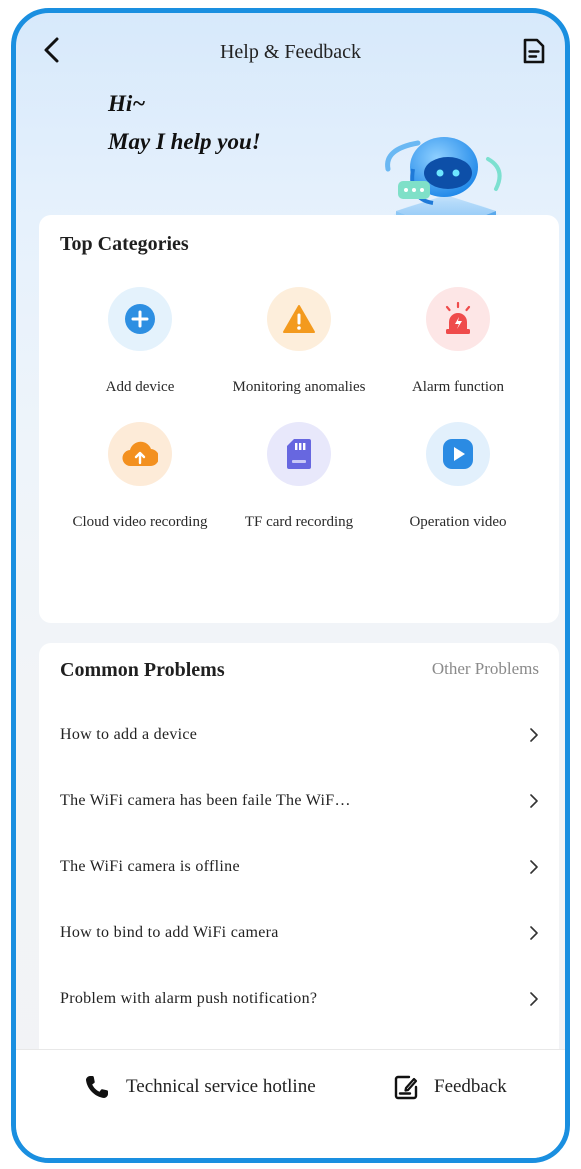  Describe the element at coordinates (124, 244) in the screenshot. I see `top-categories-title: Top Categories` at that location.